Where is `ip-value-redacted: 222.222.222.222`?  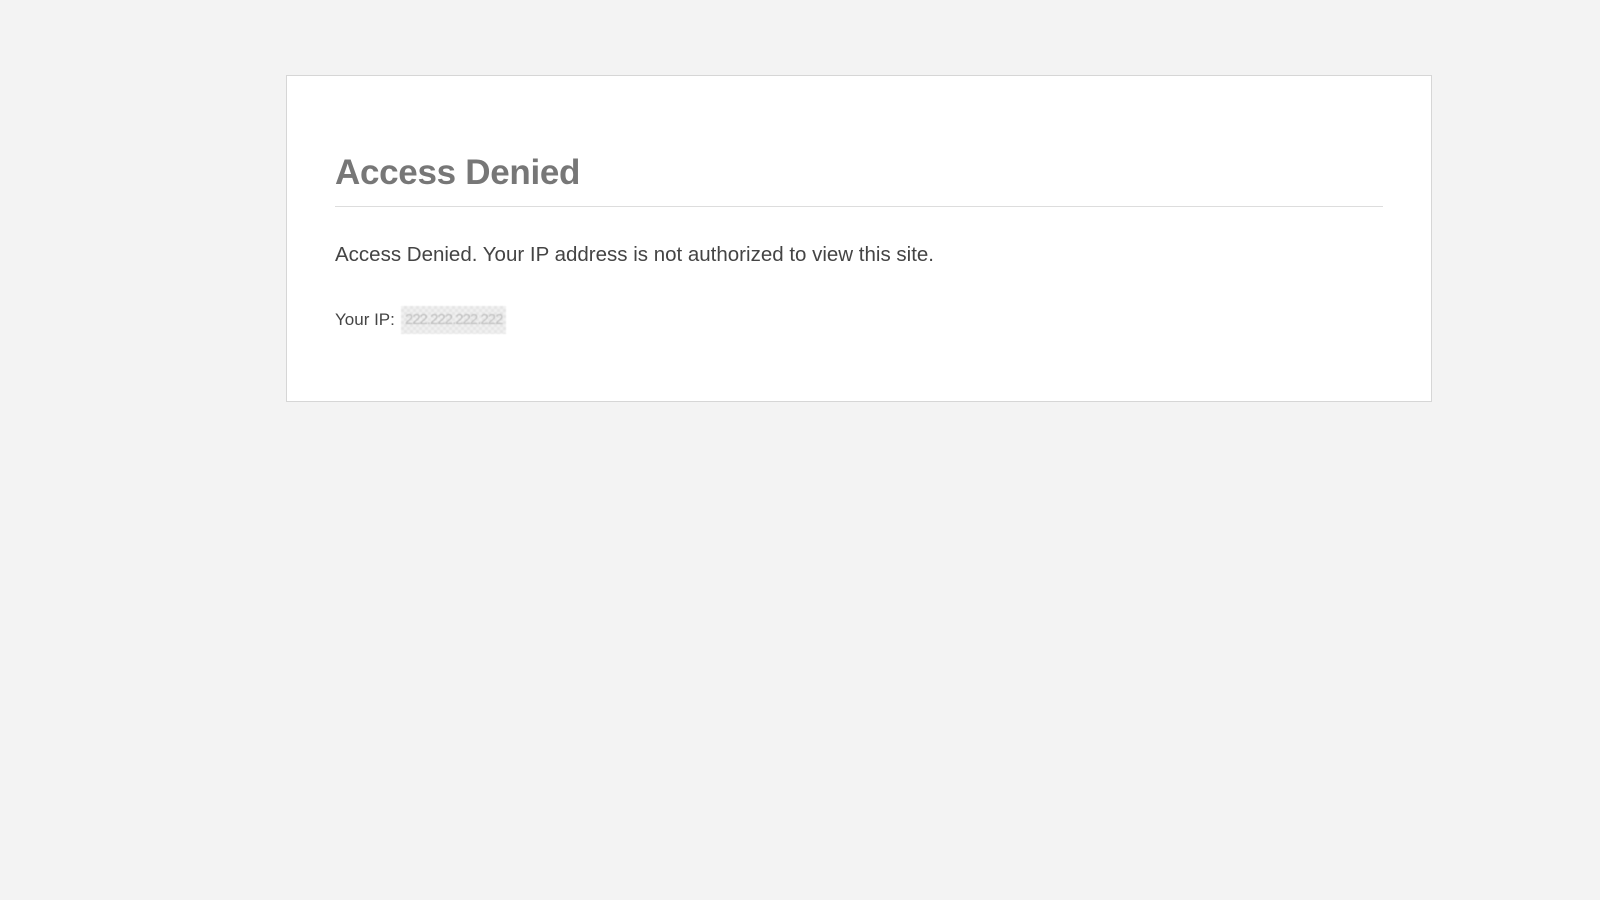 ip-value-redacted: 222.222.222.222 is located at coordinates (454, 320).